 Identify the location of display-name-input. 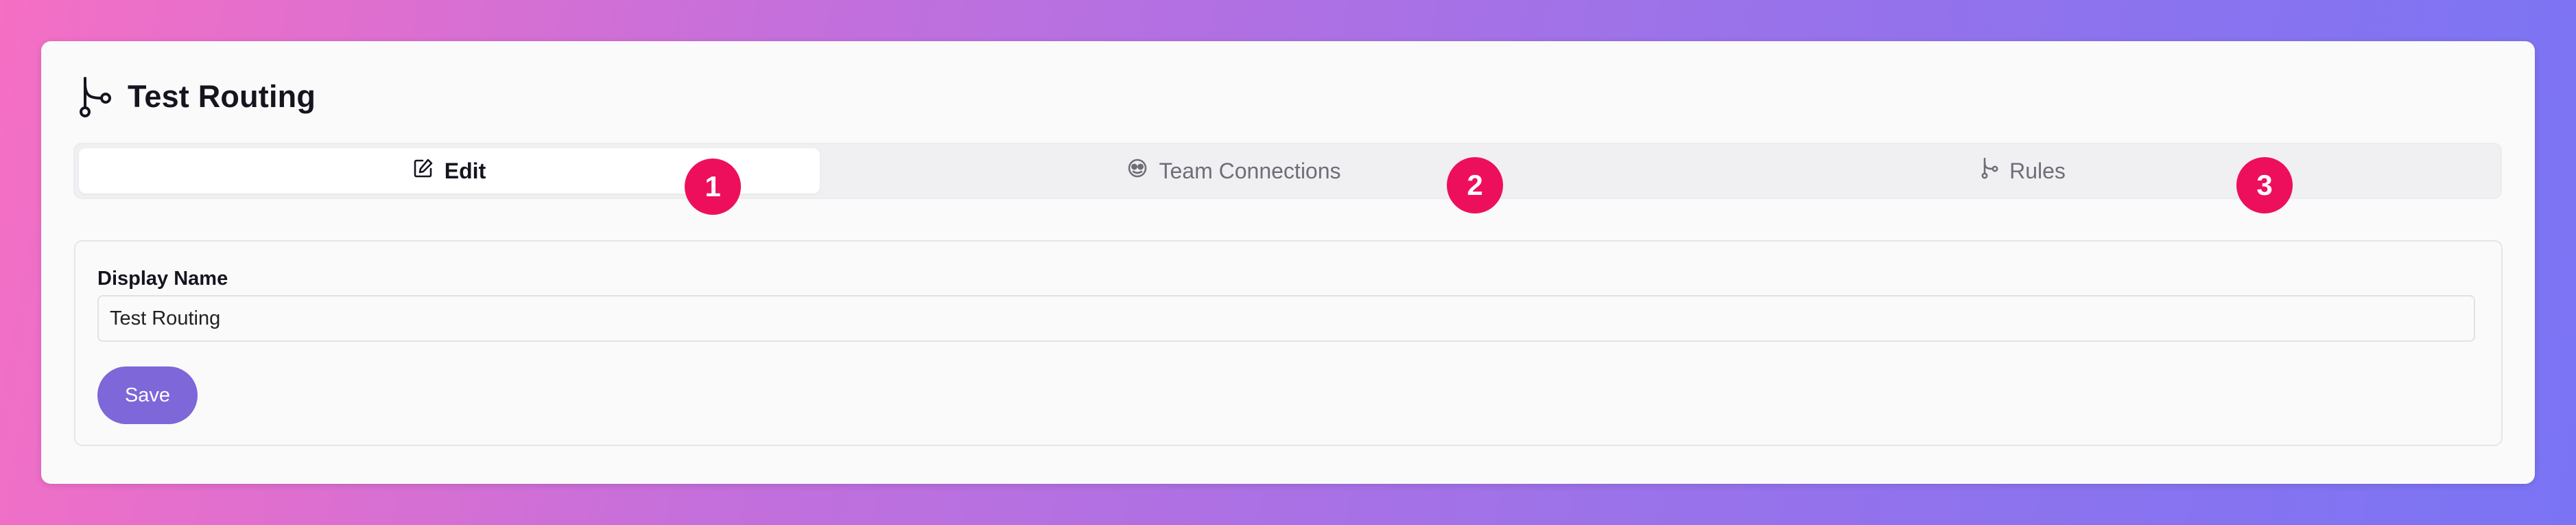
(1286, 318).